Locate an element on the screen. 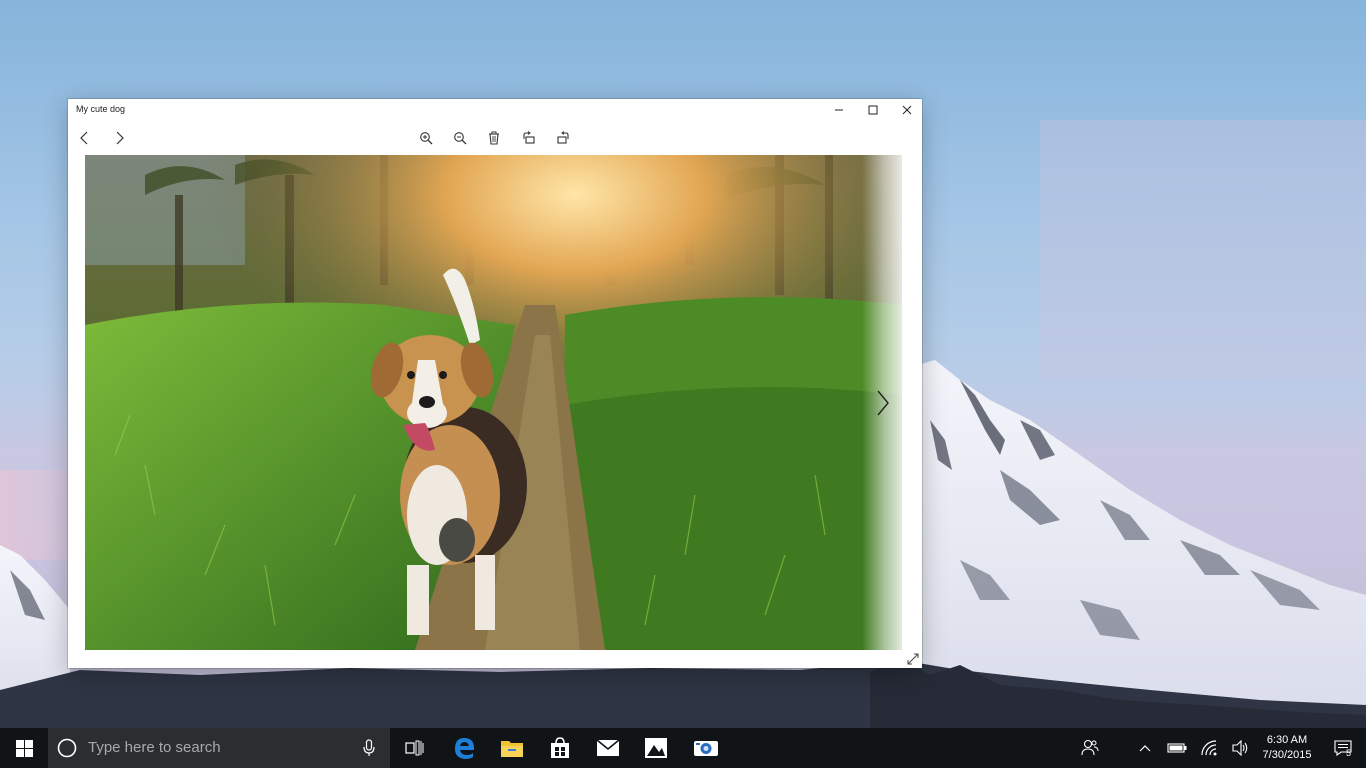 The height and width of the screenshot is (768, 1366). battery-button is located at coordinates (1177, 748).